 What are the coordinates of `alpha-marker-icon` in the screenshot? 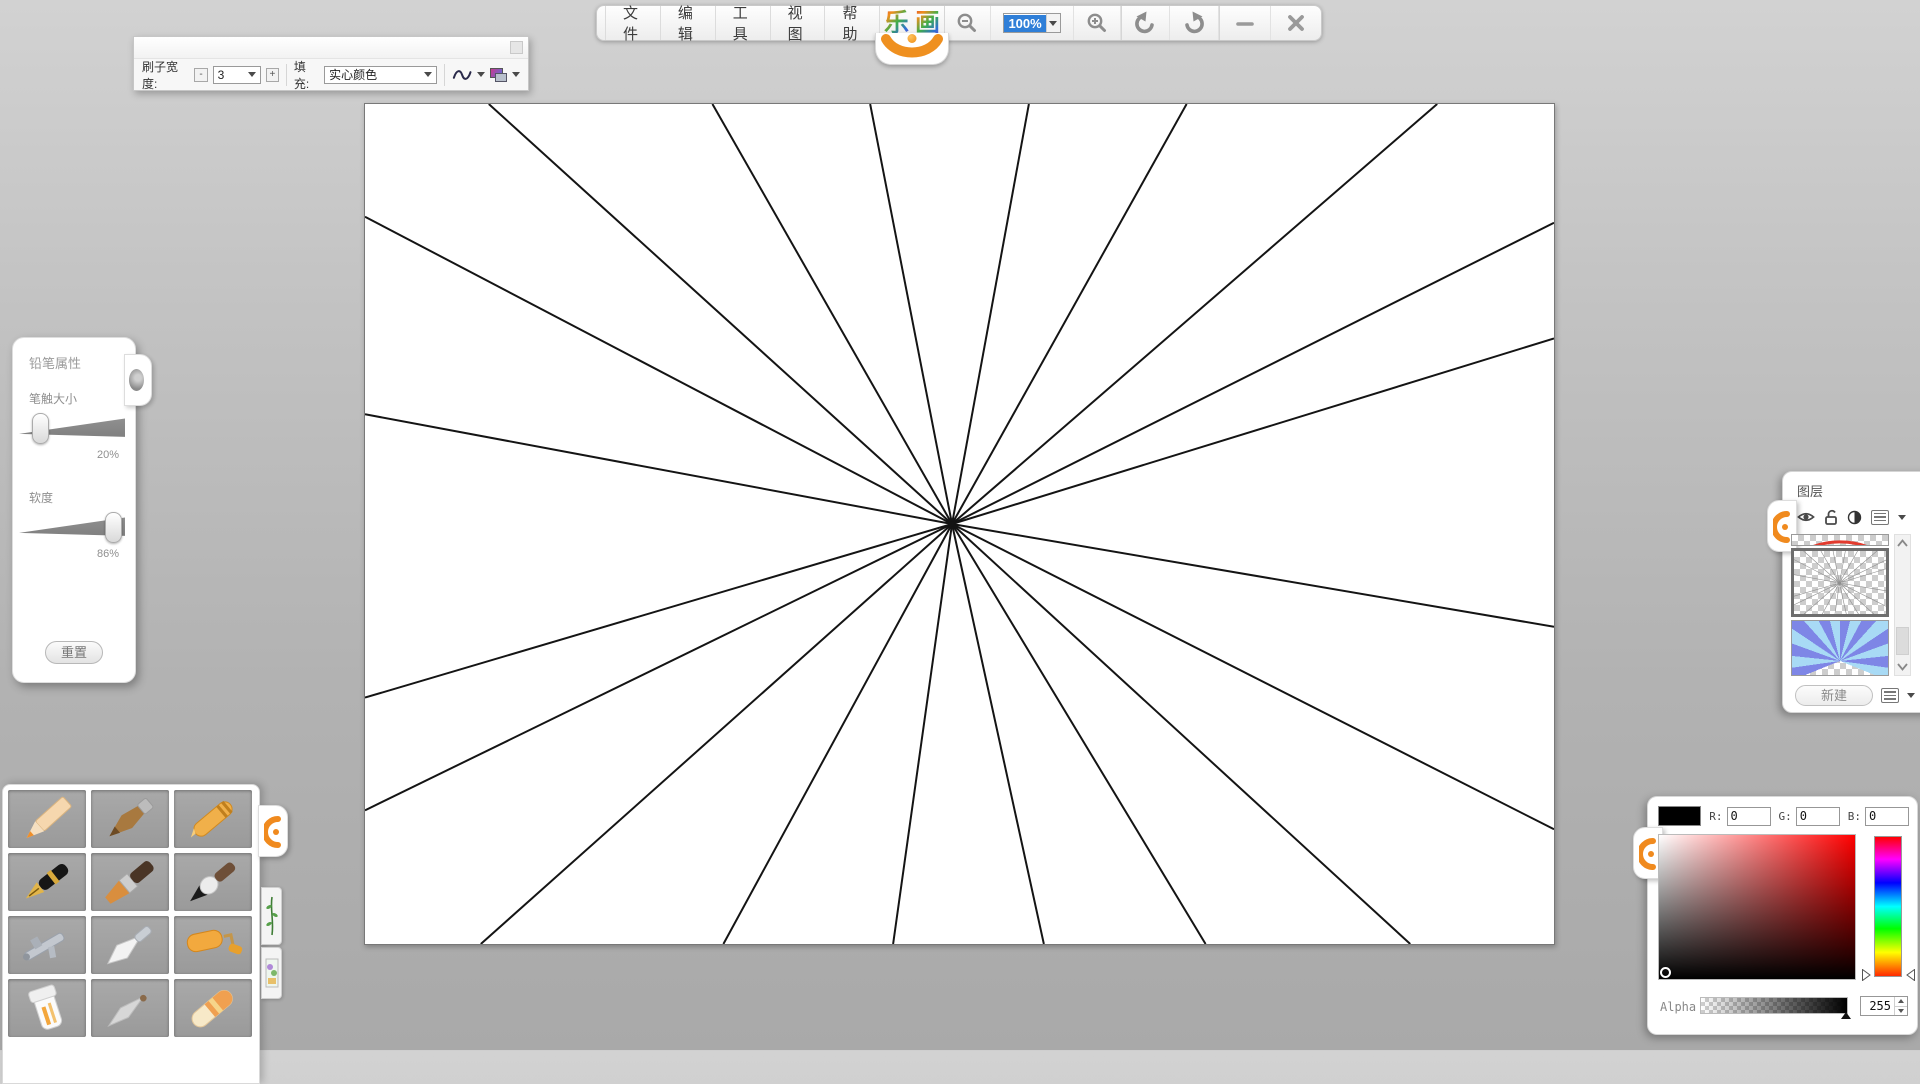 It's located at (1846, 1015).